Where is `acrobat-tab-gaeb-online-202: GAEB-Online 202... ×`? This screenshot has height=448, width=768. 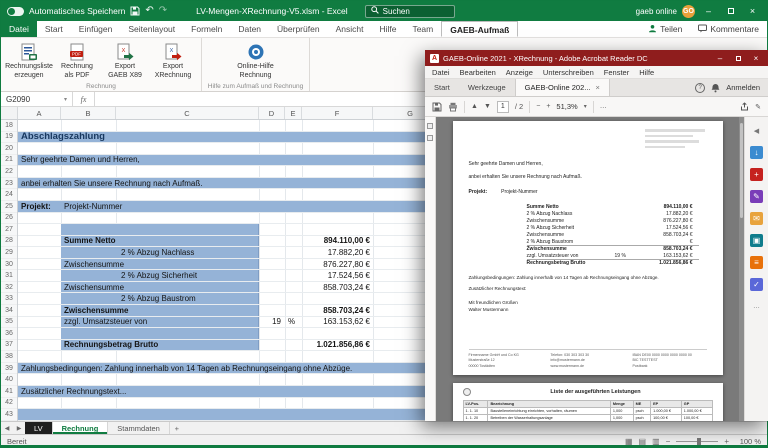 acrobat-tab-gaeb-online-202: GAEB-Online 202... × is located at coordinates (562, 87).